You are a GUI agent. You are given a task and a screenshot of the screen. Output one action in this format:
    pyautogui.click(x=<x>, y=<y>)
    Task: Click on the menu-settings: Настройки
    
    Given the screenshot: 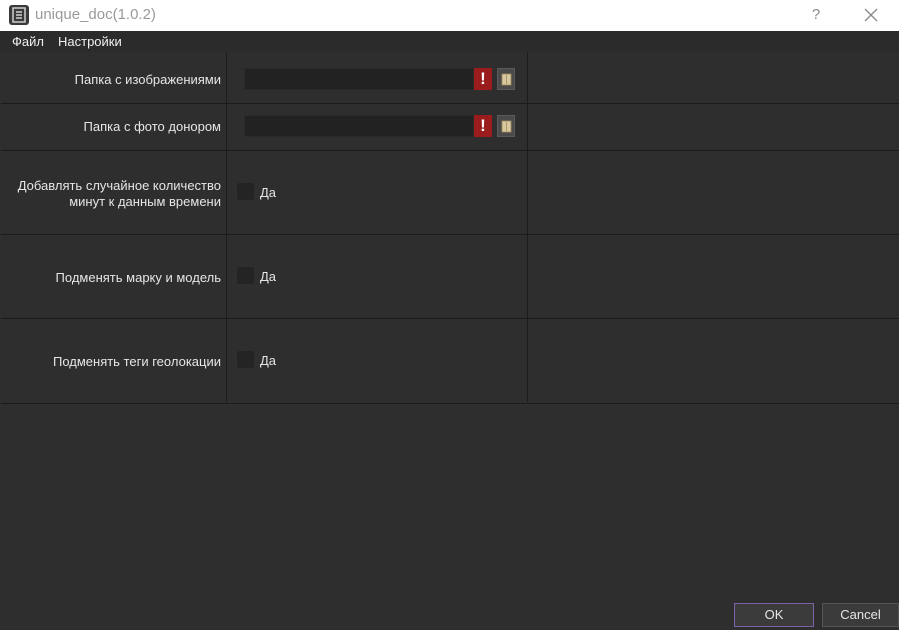 What is the action you would take?
    pyautogui.click(x=90, y=41)
    